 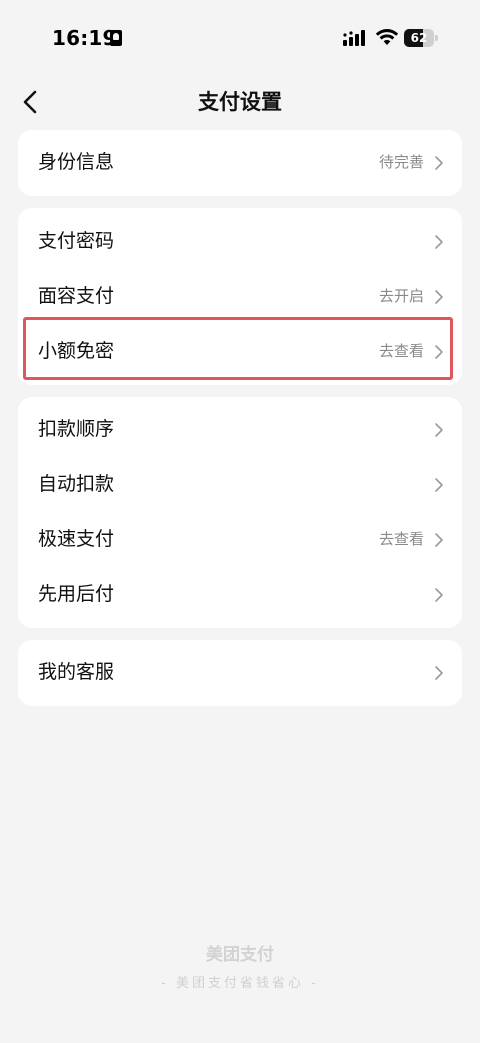 I want to click on row-label: 扣款顺序, so click(x=76, y=429).